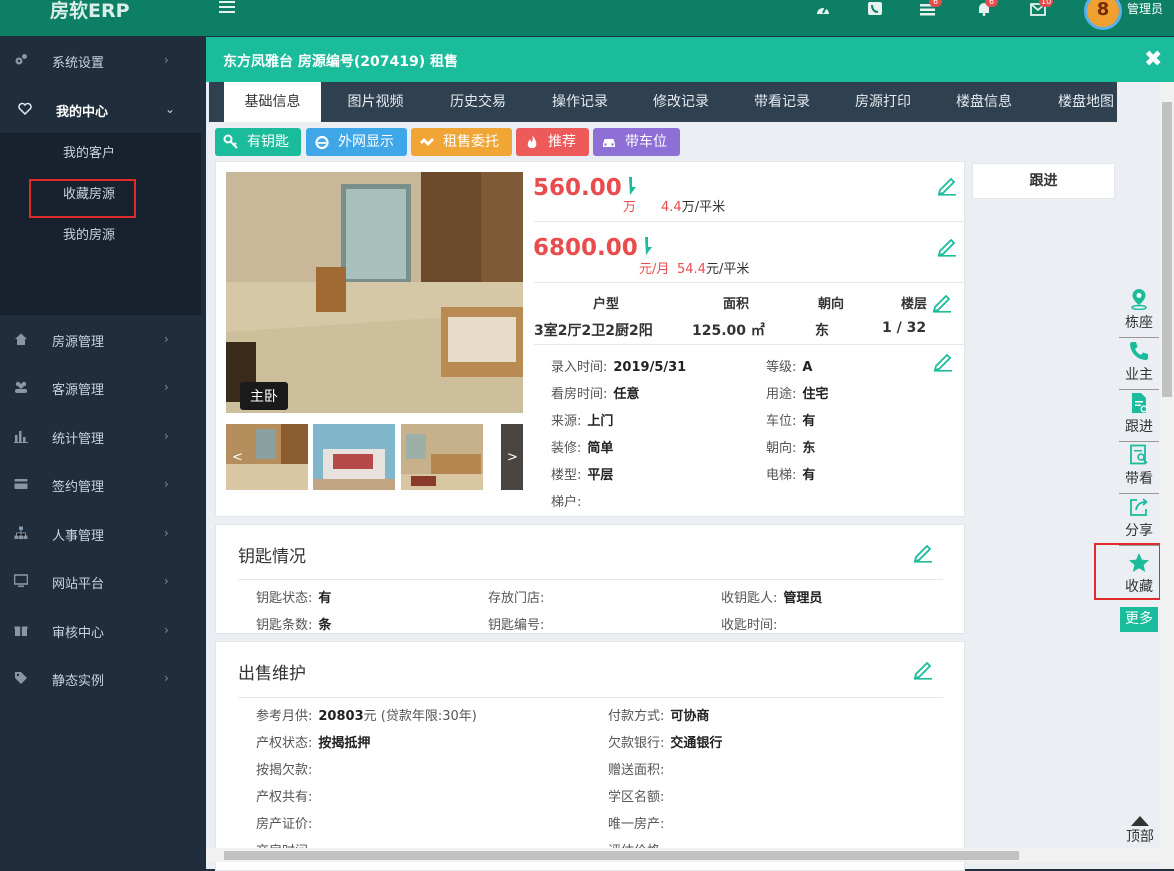 The width and height of the screenshot is (1174, 871). What do you see at coordinates (942, 302) in the screenshot?
I see `edit-spec-icon` at bounding box center [942, 302].